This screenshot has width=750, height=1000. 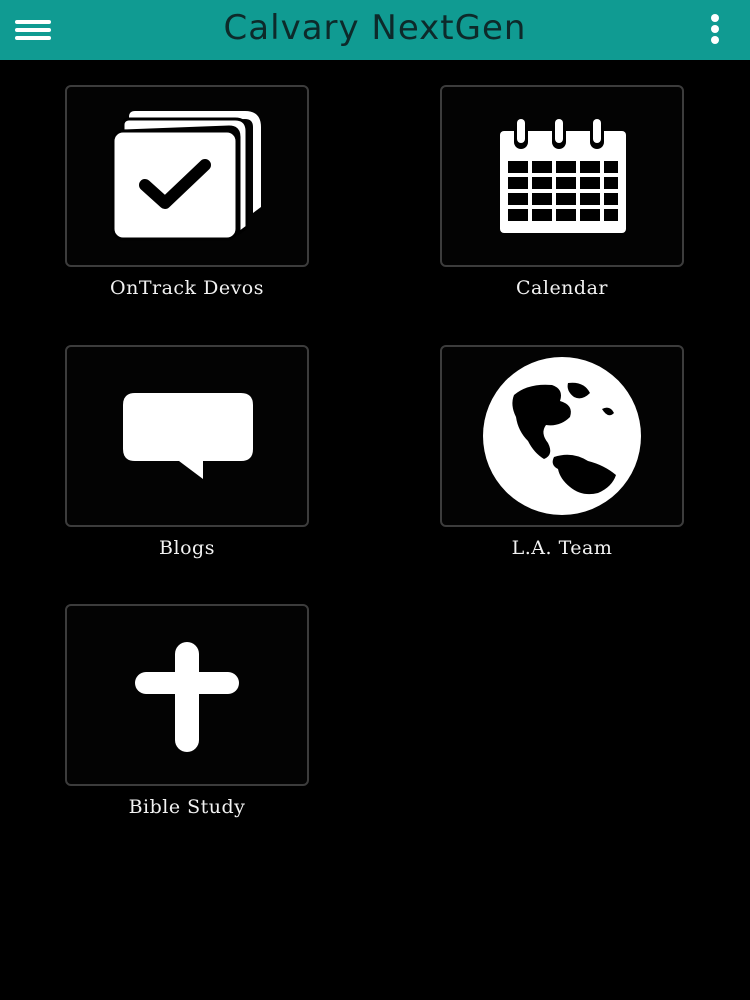 I want to click on tile-label-la-team: L.A. Team, so click(x=562, y=548).